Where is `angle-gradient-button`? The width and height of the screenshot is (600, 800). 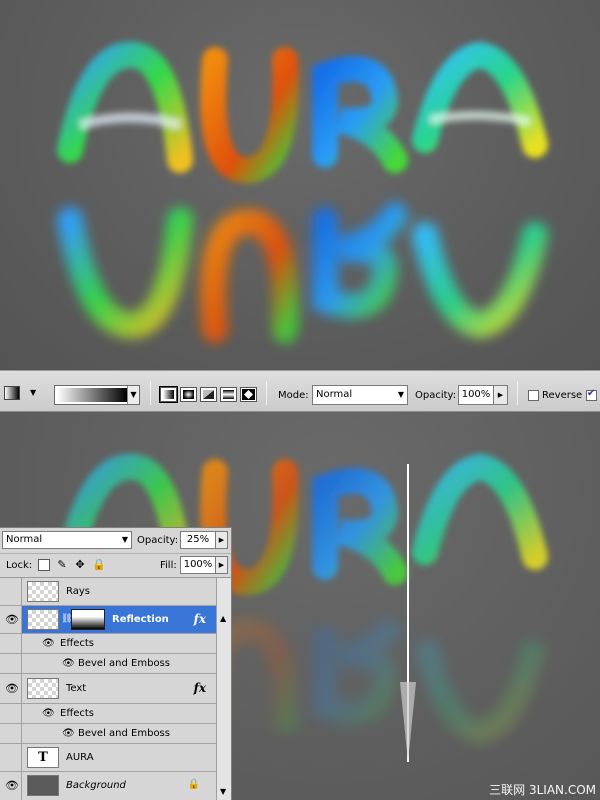
angle-gradient-button is located at coordinates (208, 394).